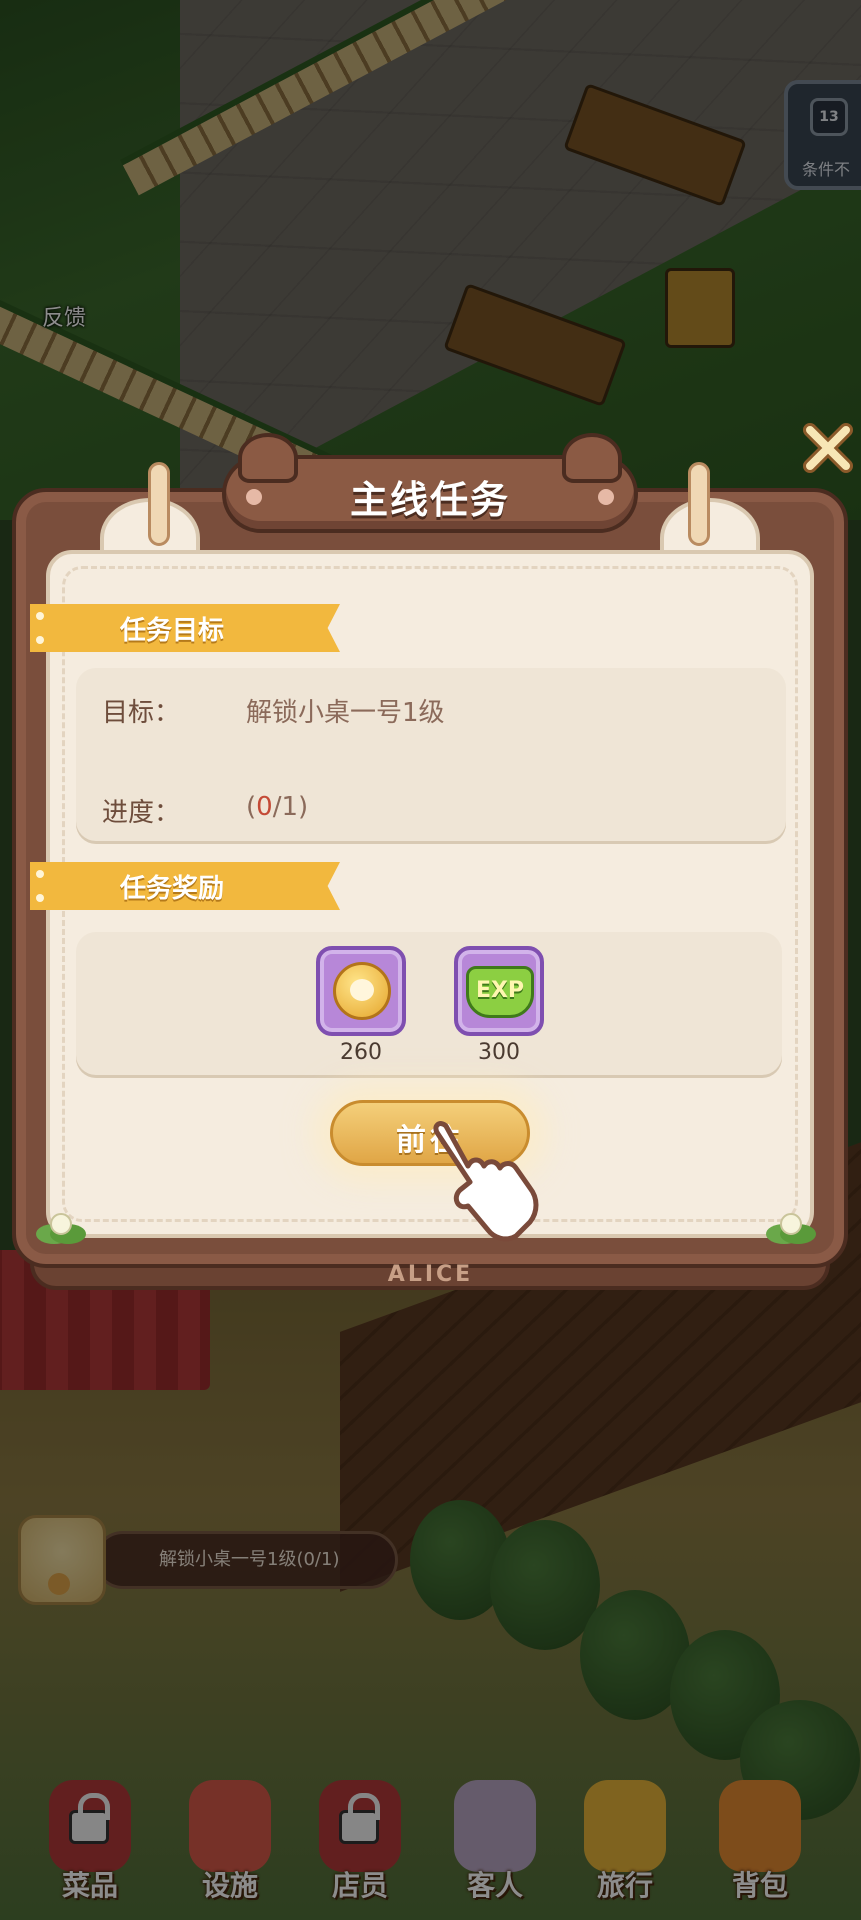 This screenshot has width=861, height=1920. Describe the element at coordinates (172, 889) in the screenshot. I see `reward-section-title: 任务奖励` at that location.